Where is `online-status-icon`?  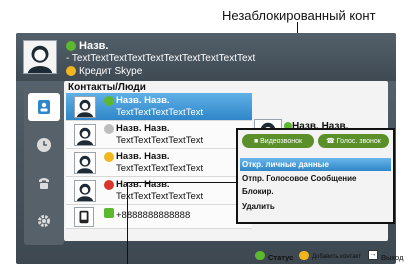 online-status-icon is located at coordinates (109, 101).